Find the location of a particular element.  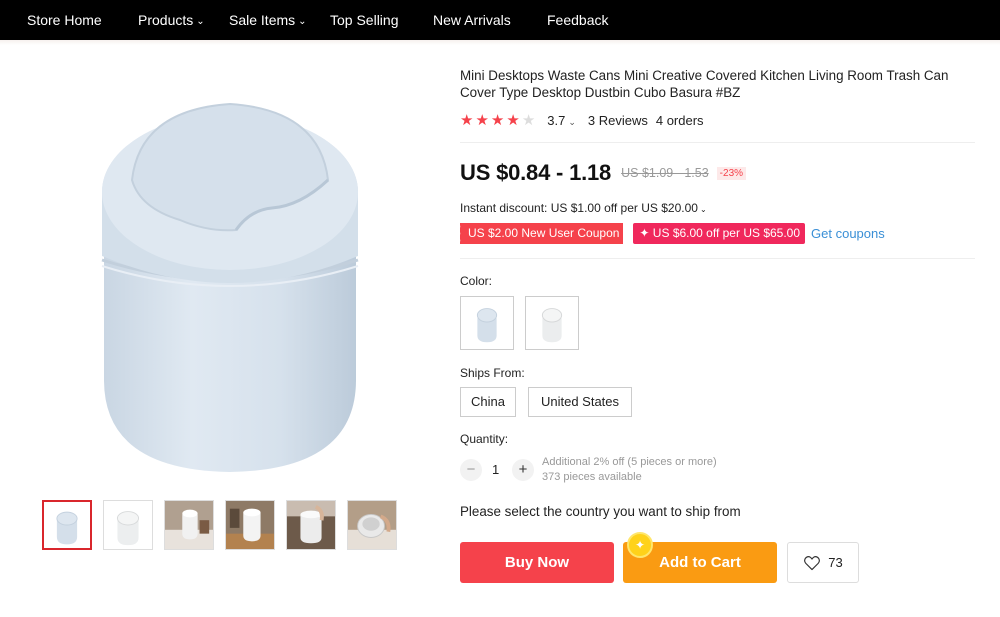

heart-icon is located at coordinates (812, 562).